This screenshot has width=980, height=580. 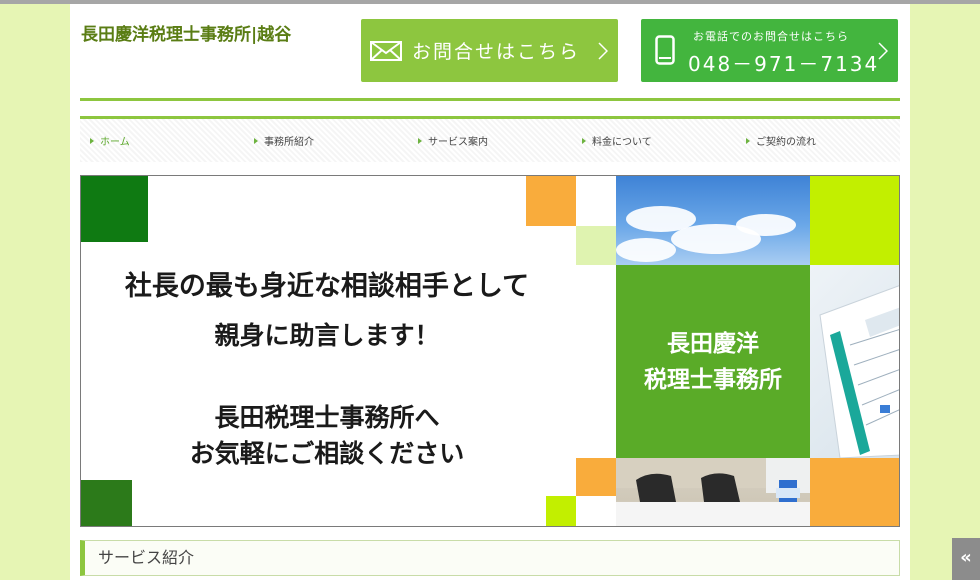 I want to click on tax-documents-photo, so click(x=854, y=362).